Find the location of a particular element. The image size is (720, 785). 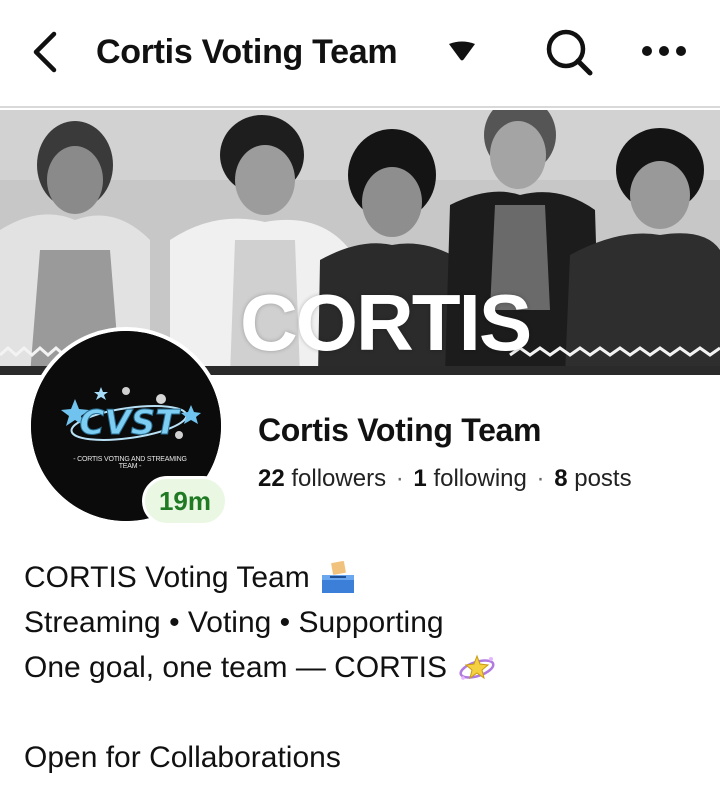

page-title: Cortis Voting Team is located at coordinates (247, 52).